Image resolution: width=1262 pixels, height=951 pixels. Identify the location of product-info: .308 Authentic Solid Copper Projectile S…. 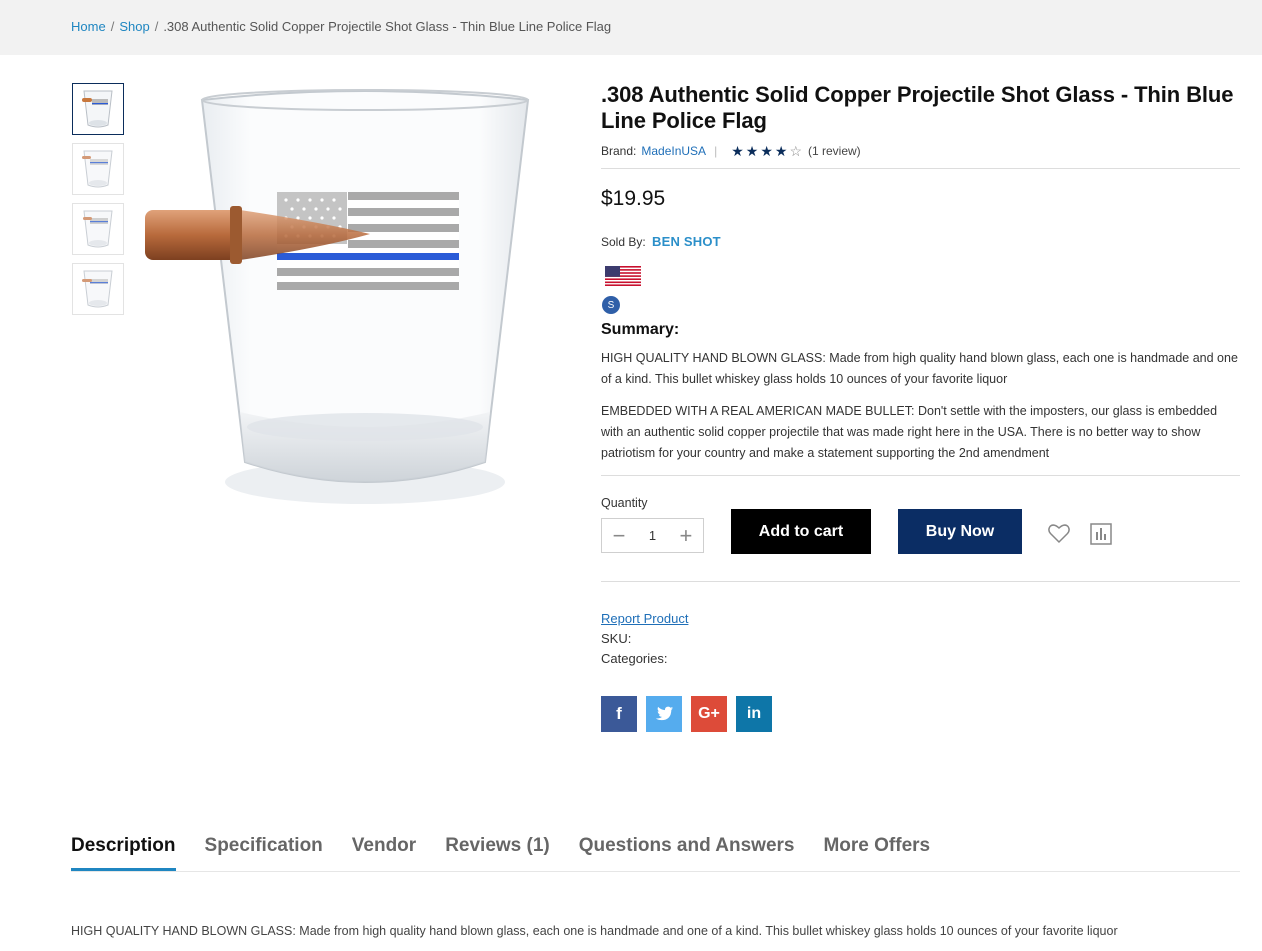
(921, 121).